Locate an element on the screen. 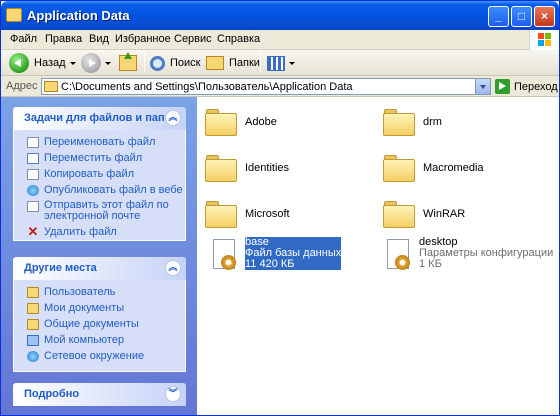 Image resolution: width=560 pixels, height=416 pixels. search-label: Поиск is located at coordinates (185, 63).